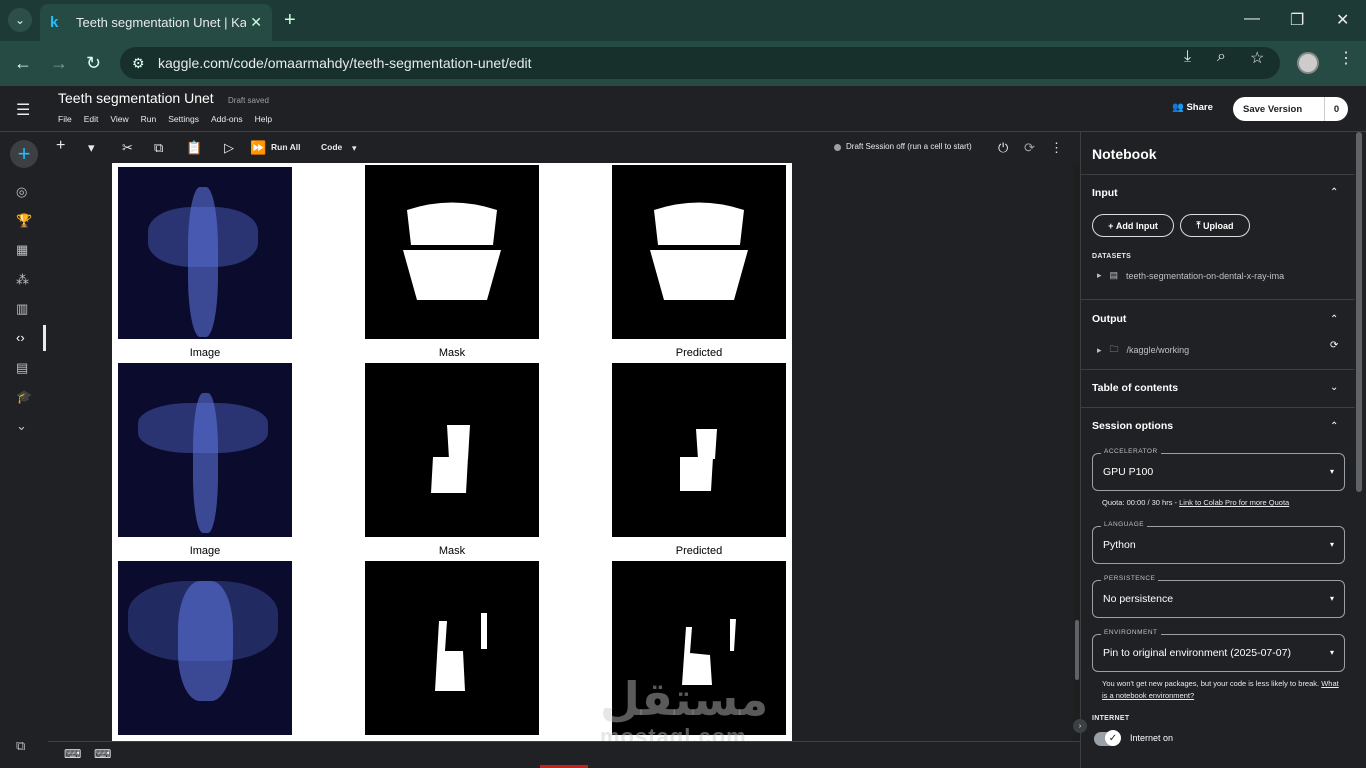 The image size is (1366, 768). What do you see at coordinates (1107, 738) in the screenshot?
I see `internet-toggle: ✓` at bounding box center [1107, 738].